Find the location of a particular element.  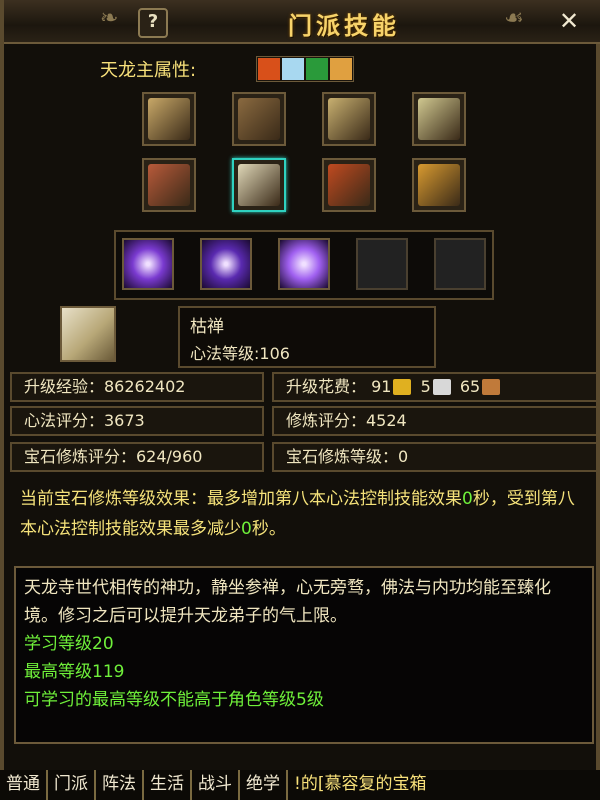

chat-tab-bar: 普通 门派 阵法 生活 战斗 绝学 !的[慕容复的宝箱 is located at coordinates (300, 785).